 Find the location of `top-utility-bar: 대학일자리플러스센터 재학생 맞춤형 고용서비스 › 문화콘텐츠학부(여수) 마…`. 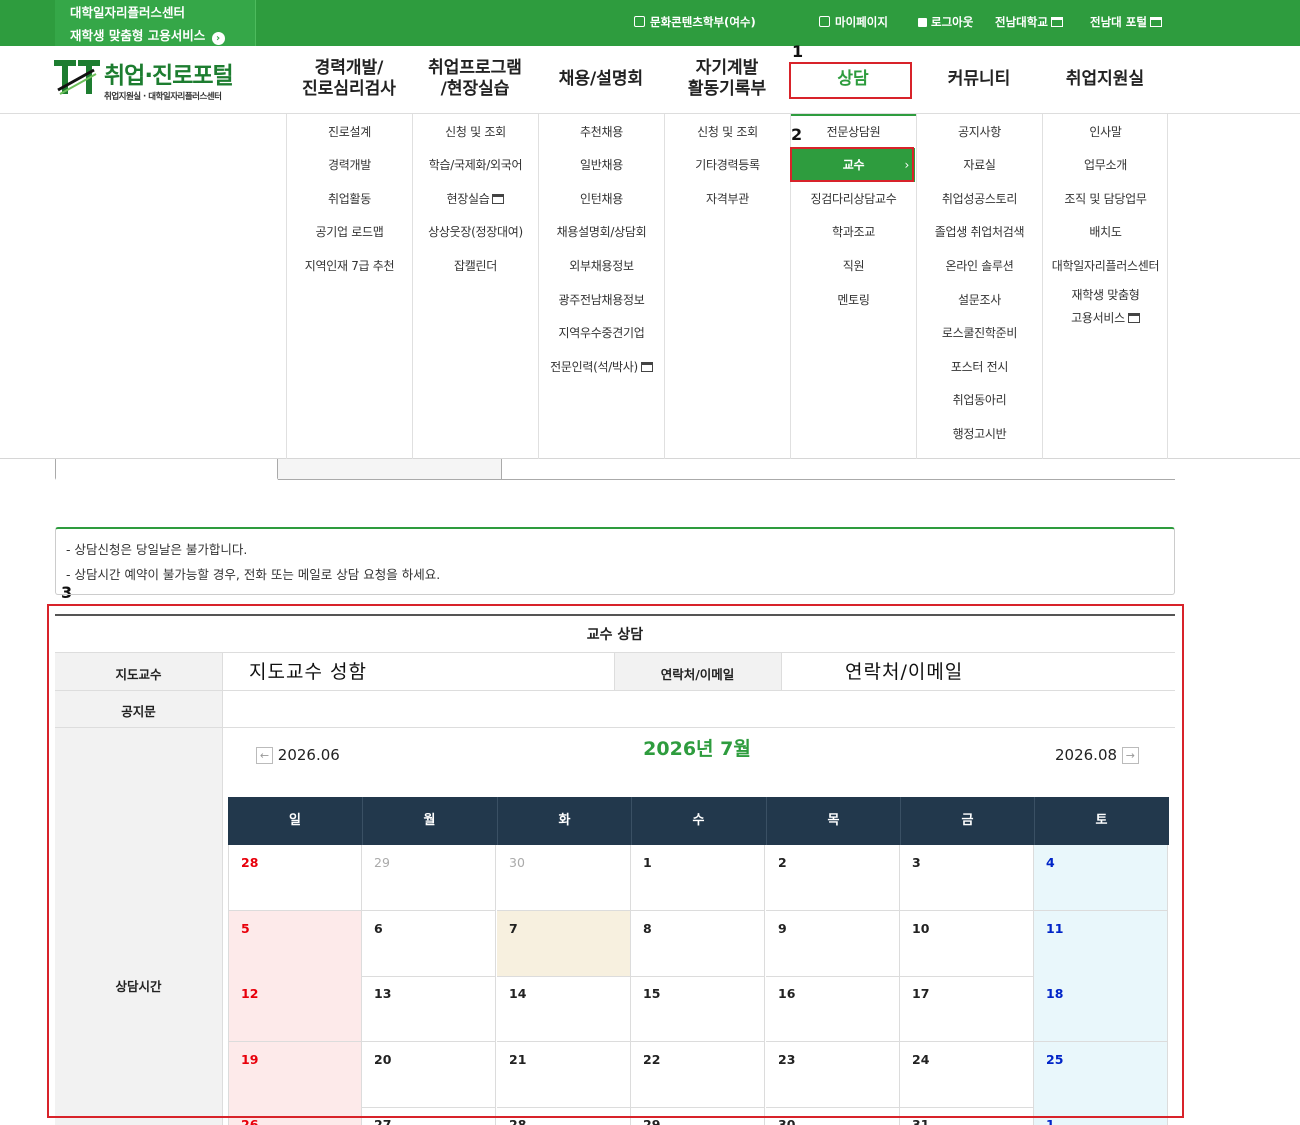

top-utility-bar: 대학일자리플러스센터 재학생 맞춤형 고용서비스 › 문화콘텐츠학부(여수) 마… is located at coordinates (650, 23).